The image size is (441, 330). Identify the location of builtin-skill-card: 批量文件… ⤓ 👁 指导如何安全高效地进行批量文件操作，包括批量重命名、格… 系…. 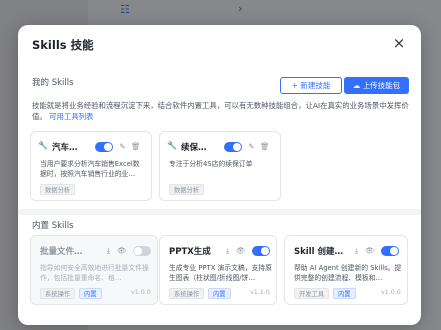
(94, 270).